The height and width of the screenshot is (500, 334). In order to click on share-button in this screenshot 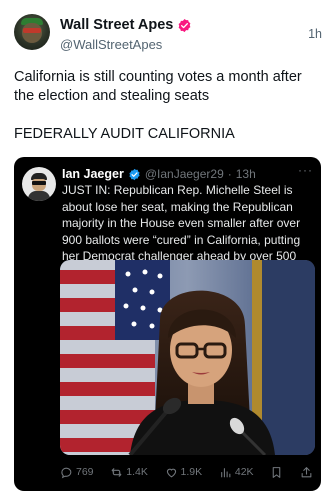, I will do `click(306, 472)`.